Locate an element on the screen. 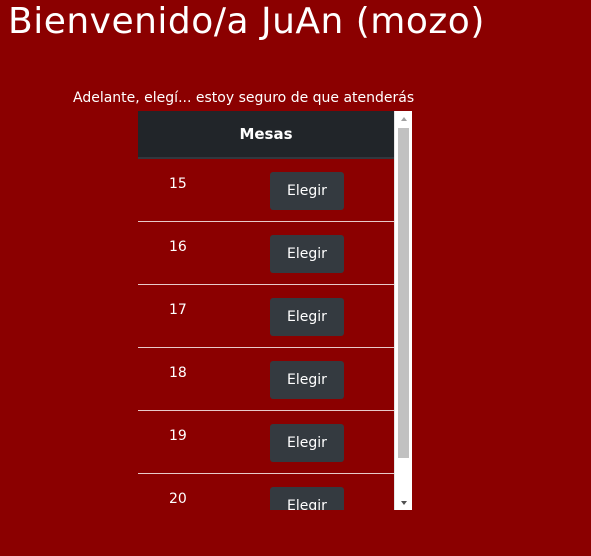 This screenshot has height=556, width=591. page-title: Bienvenido/a JuAn (mozo) is located at coordinates (246, 21).